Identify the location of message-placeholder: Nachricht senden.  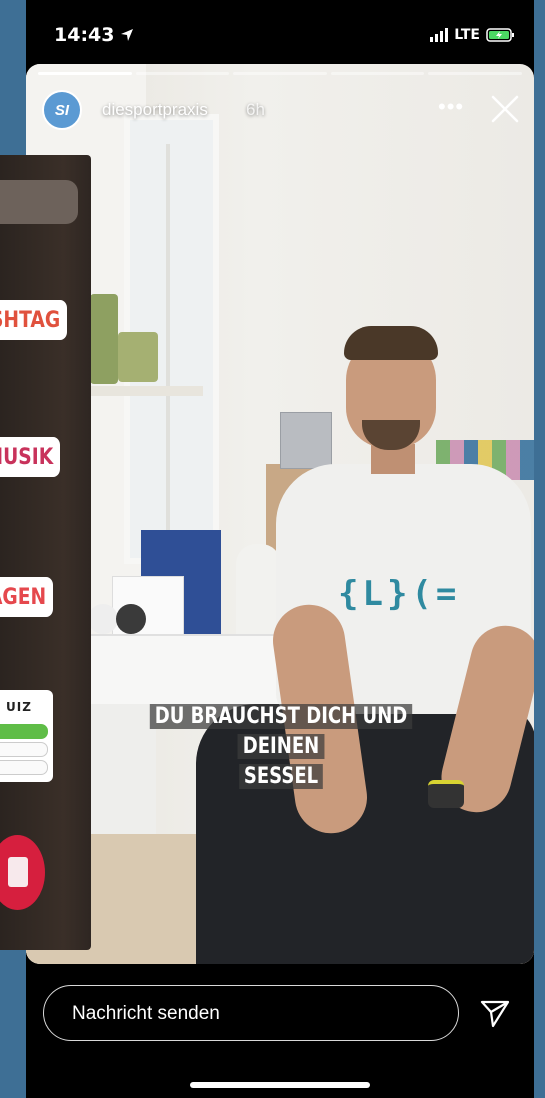
(146, 1013).